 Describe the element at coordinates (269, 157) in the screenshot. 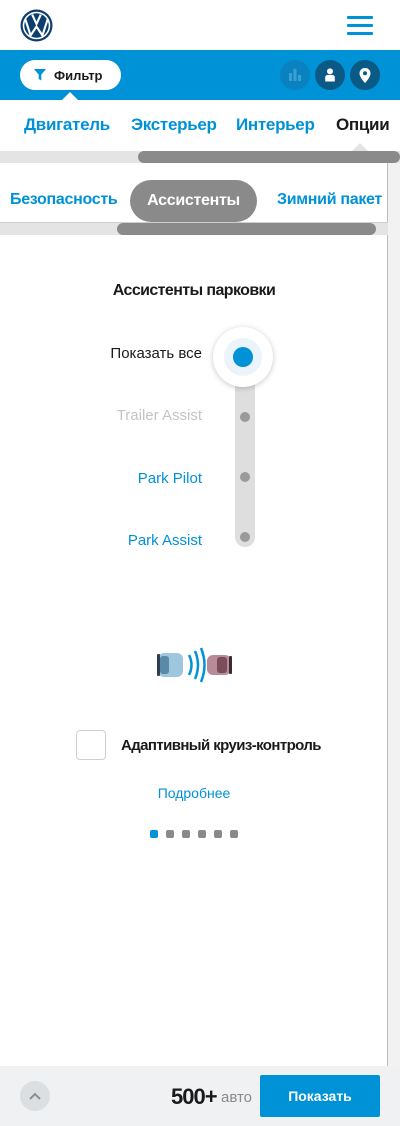

I see `main-tabs-scroll-thumb` at that location.